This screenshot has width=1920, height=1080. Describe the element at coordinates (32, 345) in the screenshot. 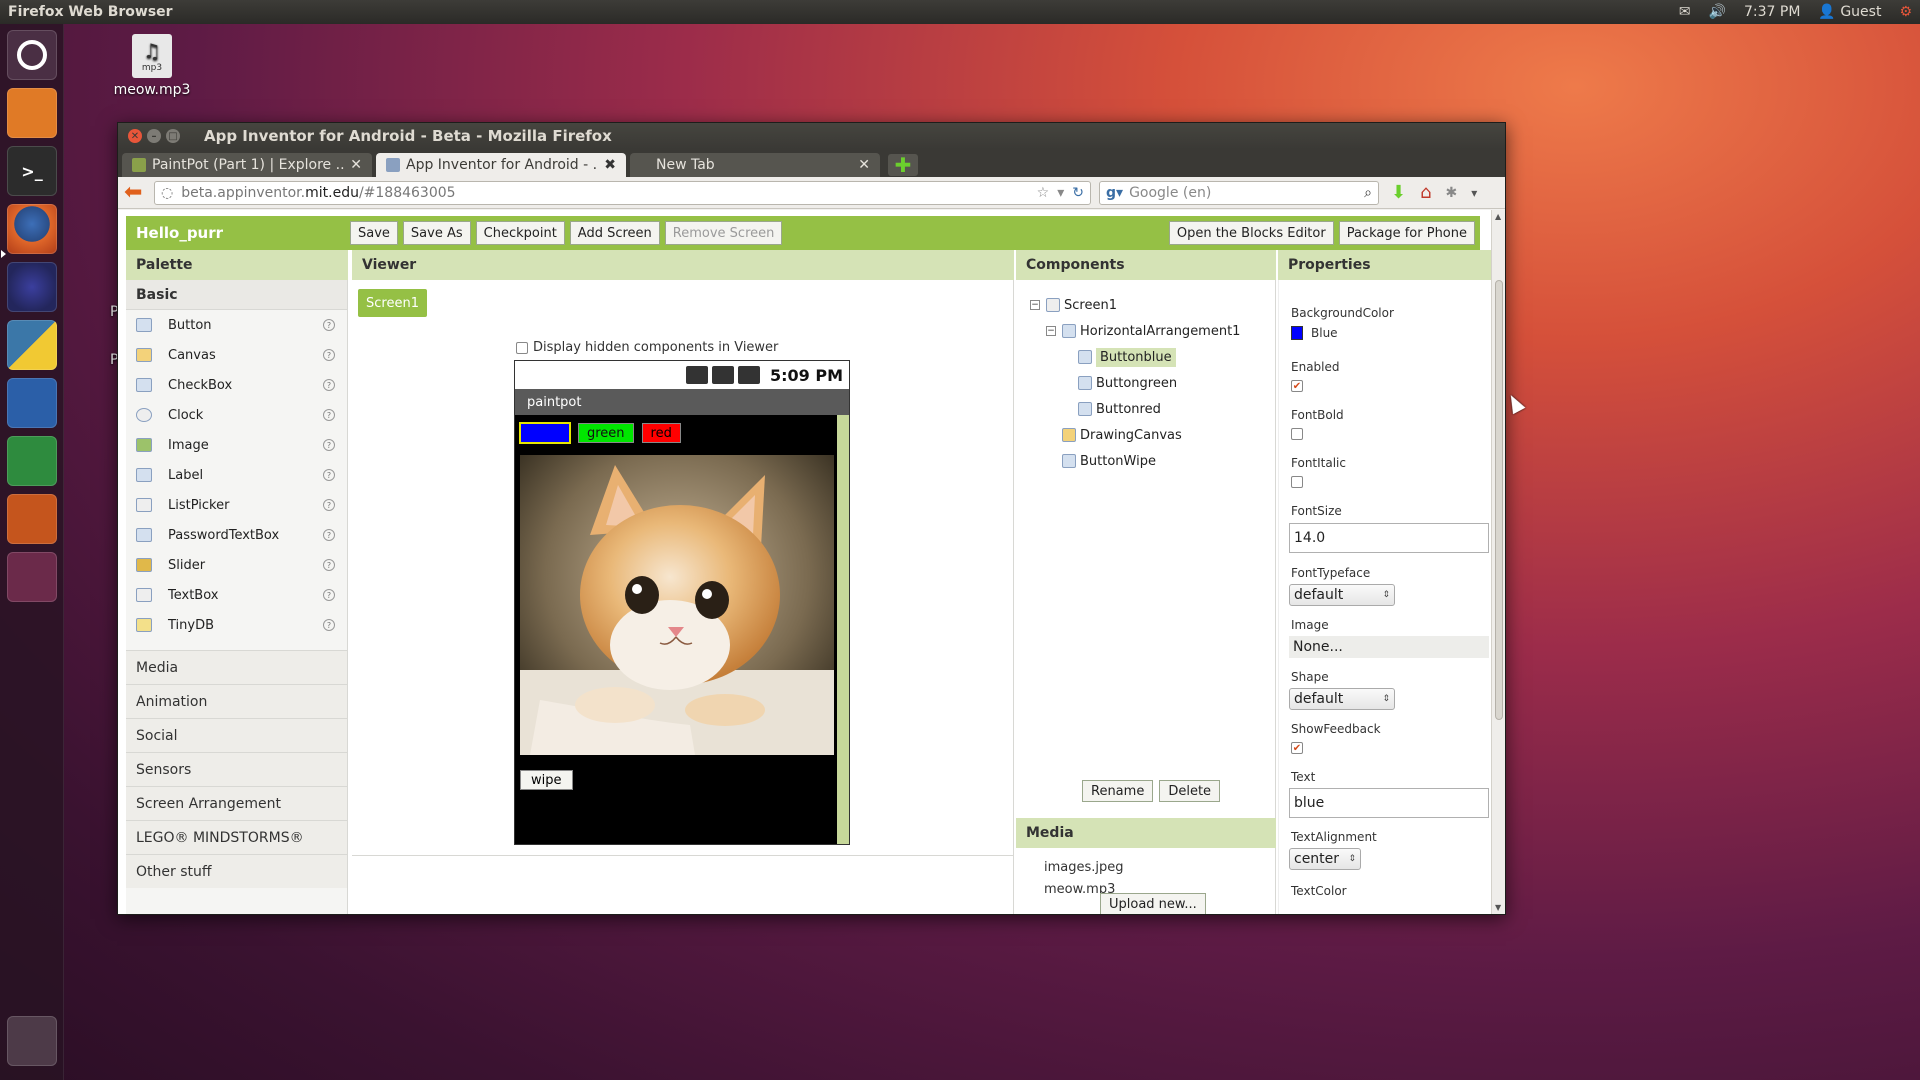

I see `python-icon` at that location.